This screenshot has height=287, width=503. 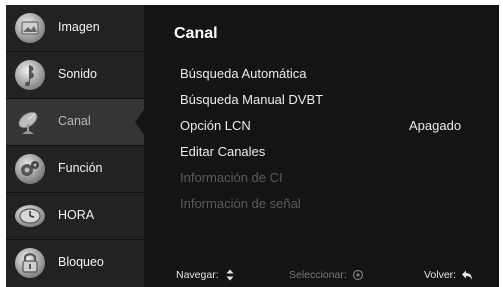 What do you see at coordinates (243, 76) in the screenshot?
I see `menu-item-busqueda-automatica: Búsqueda Automática` at bounding box center [243, 76].